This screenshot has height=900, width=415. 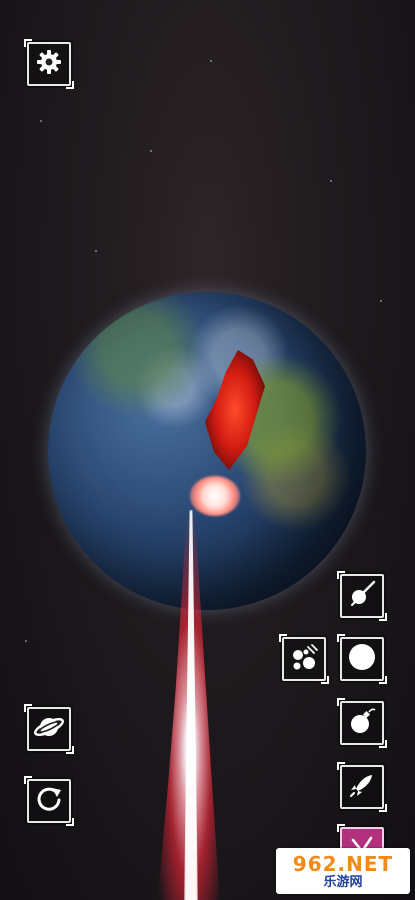 I want to click on bomb-weapon-button, so click(x=362, y=723).